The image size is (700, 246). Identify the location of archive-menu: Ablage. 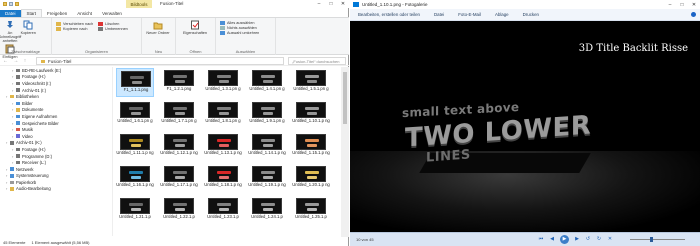
(502, 14).